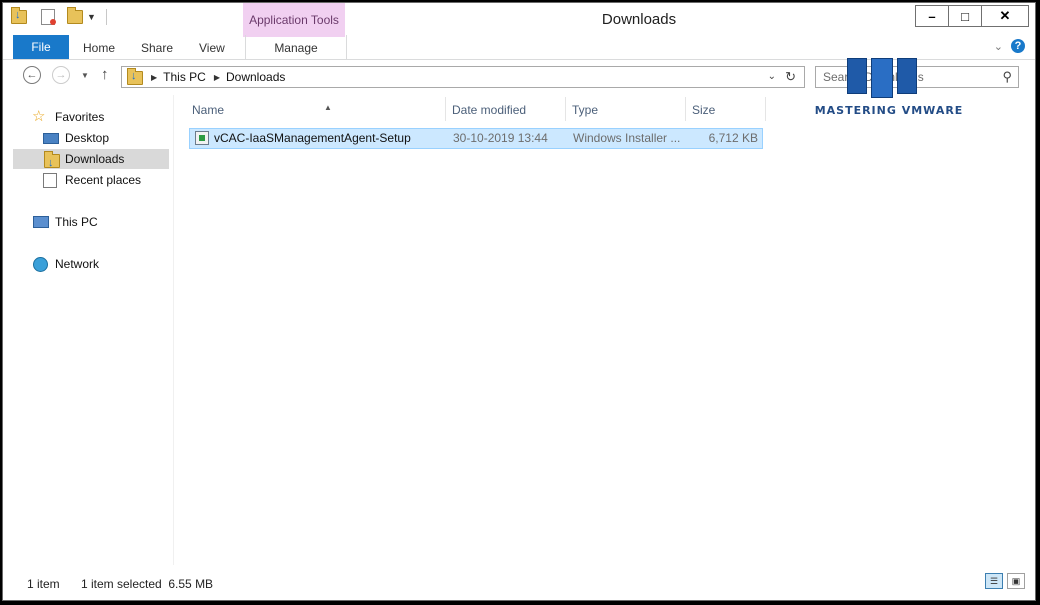 The image size is (1040, 605). What do you see at coordinates (105, 74) in the screenshot?
I see `up-button: ↑` at bounding box center [105, 74].